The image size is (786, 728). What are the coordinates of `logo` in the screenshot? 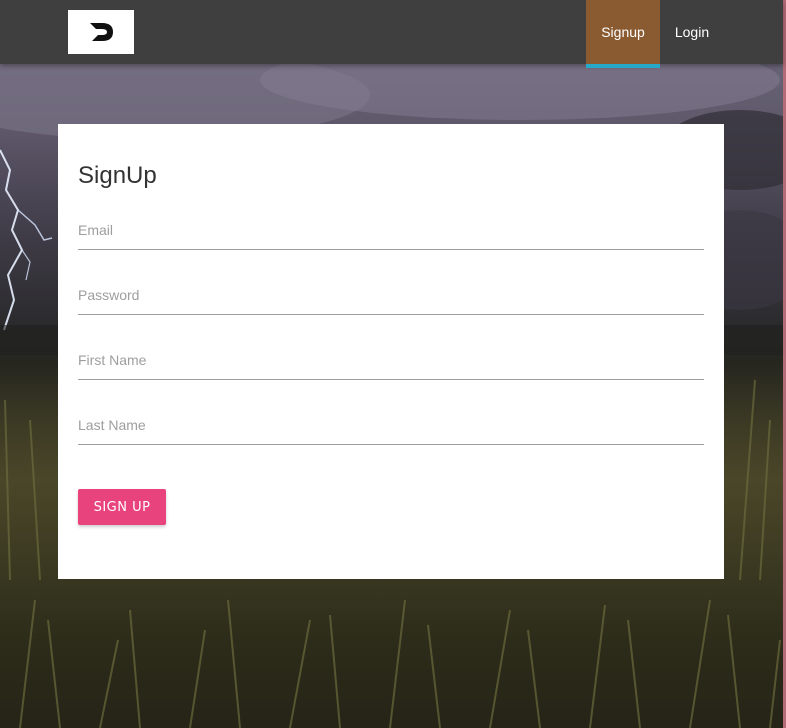 It's located at (101, 32).